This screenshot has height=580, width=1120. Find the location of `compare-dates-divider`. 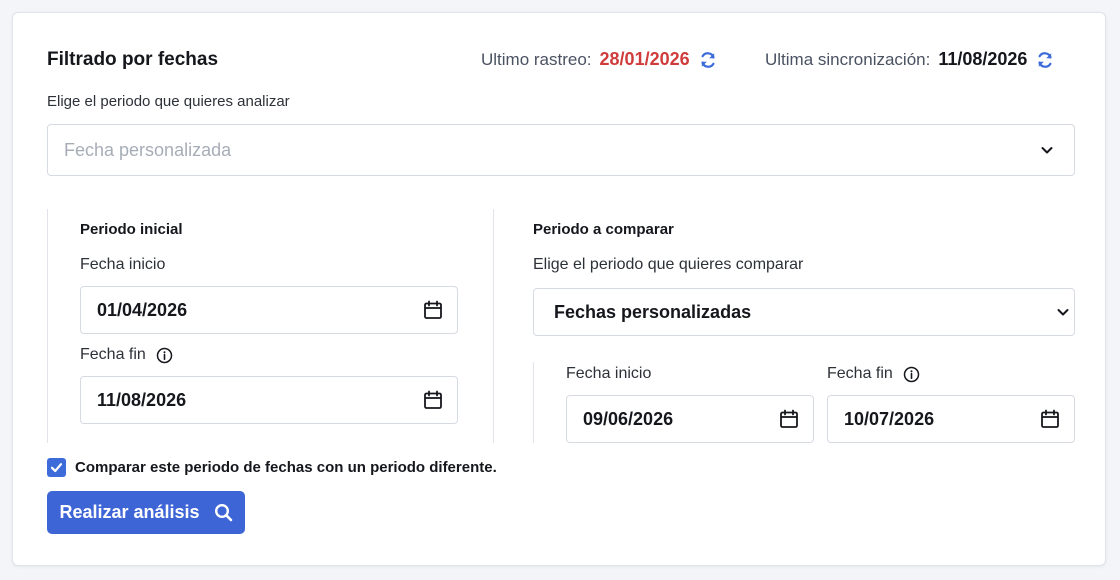

compare-dates-divider is located at coordinates (533, 402).